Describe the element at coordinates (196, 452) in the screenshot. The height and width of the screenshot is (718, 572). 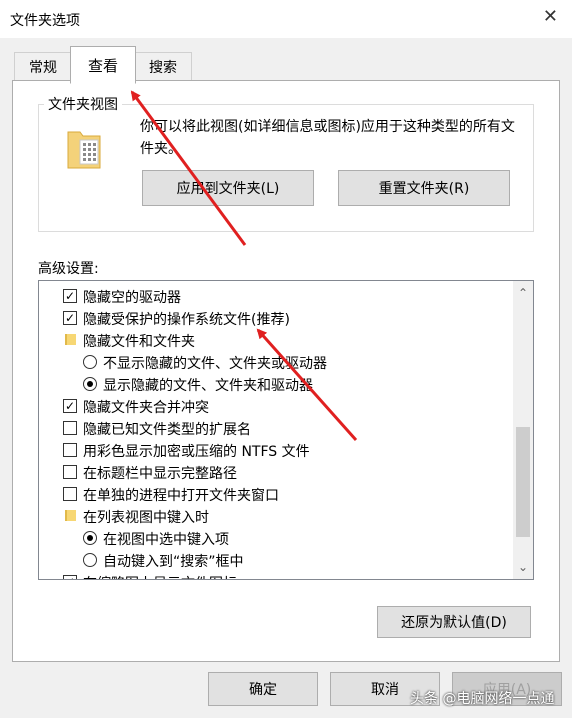
I see `list-item-label: 用彩色显示加密或压缩的 NTFS 文件` at that location.